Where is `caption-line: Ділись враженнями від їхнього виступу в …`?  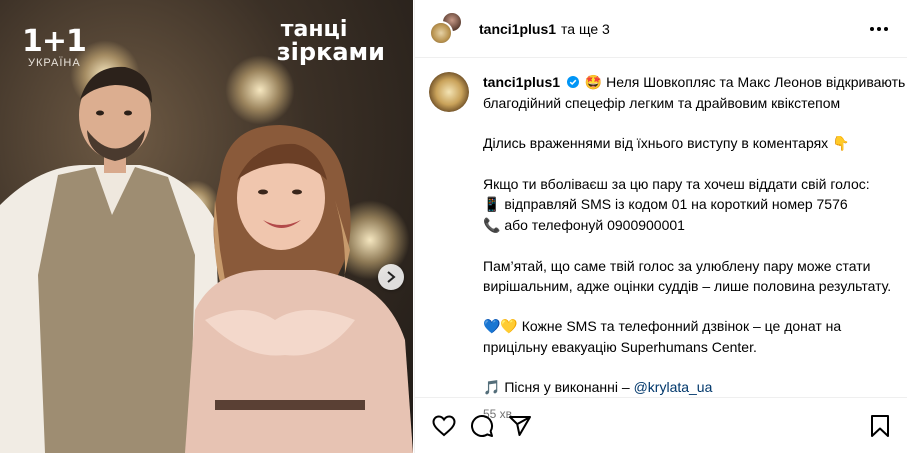
caption-line: Ділись враженнями від їхнього виступу в … is located at coordinates (693, 143).